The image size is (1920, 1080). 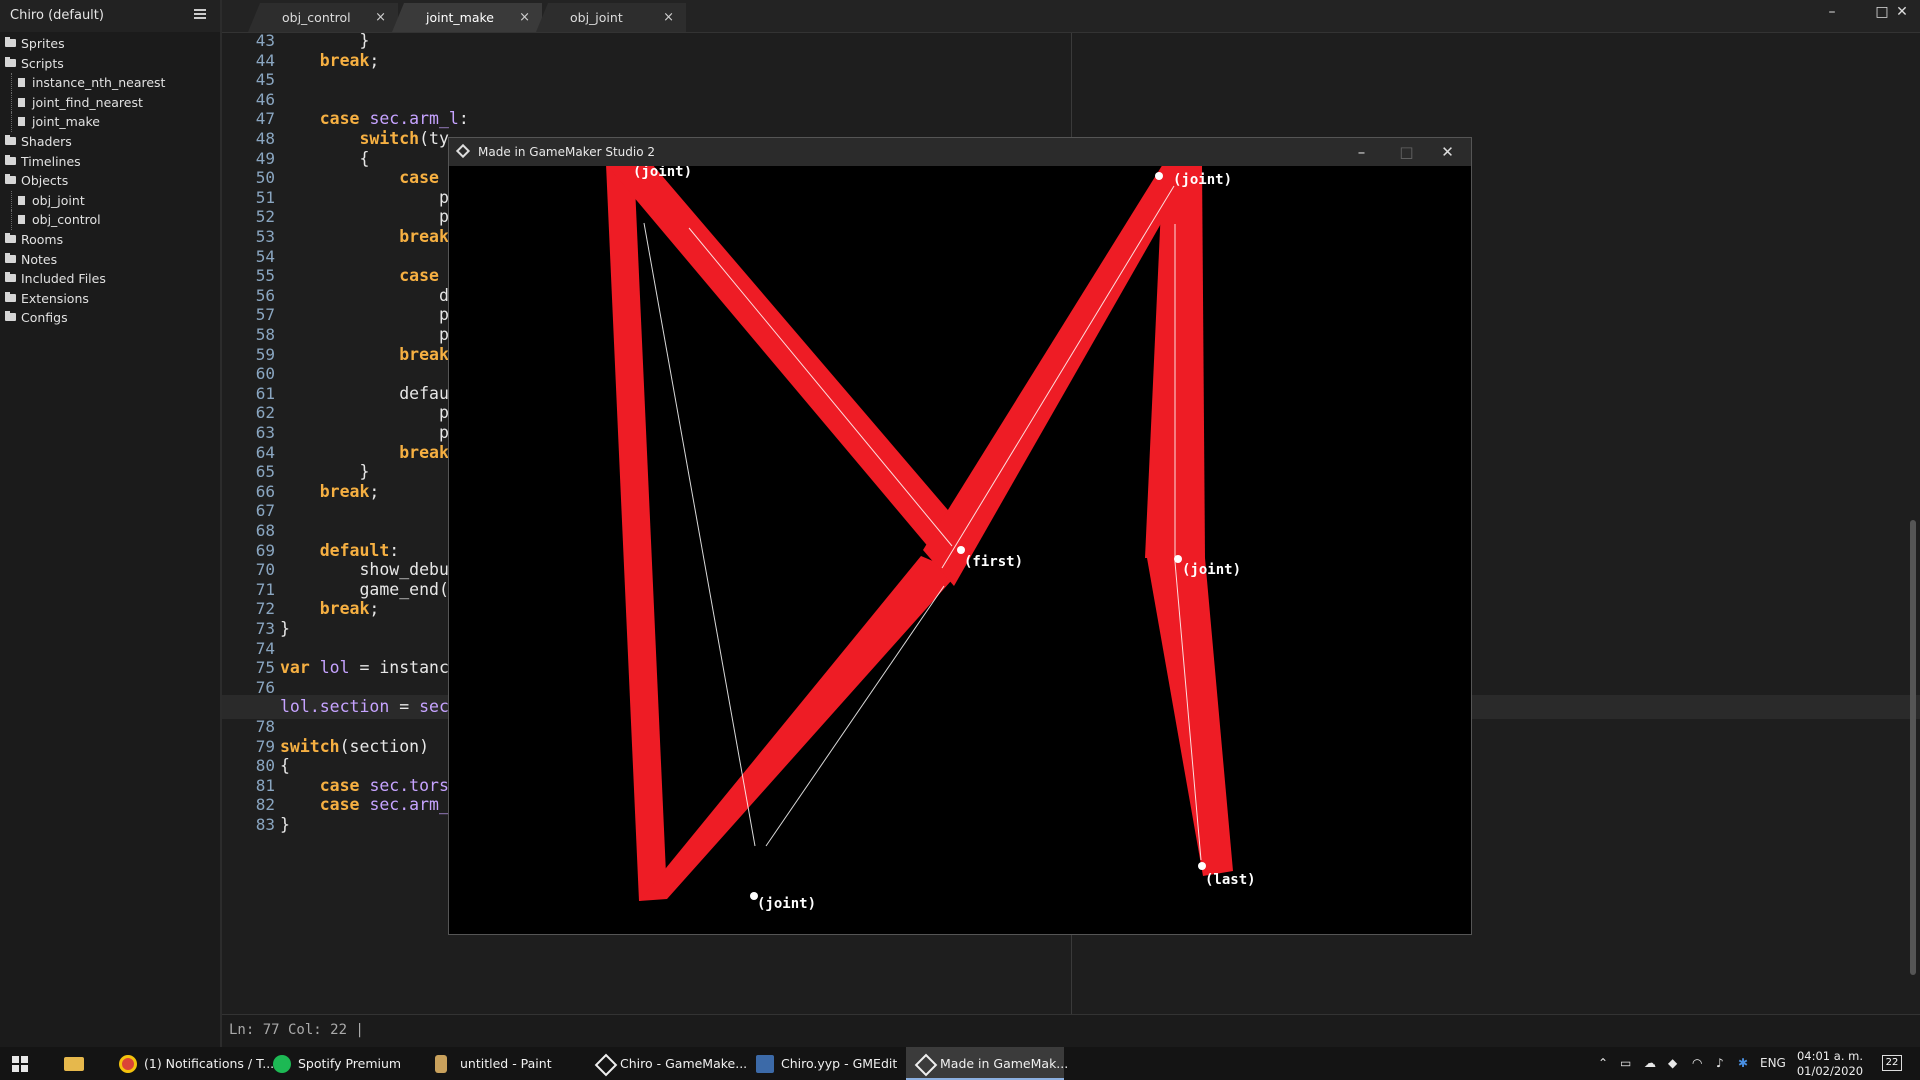 What do you see at coordinates (110, 200) in the screenshot?
I see `tree-item: obj_joint` at bounding box center [110, 200].